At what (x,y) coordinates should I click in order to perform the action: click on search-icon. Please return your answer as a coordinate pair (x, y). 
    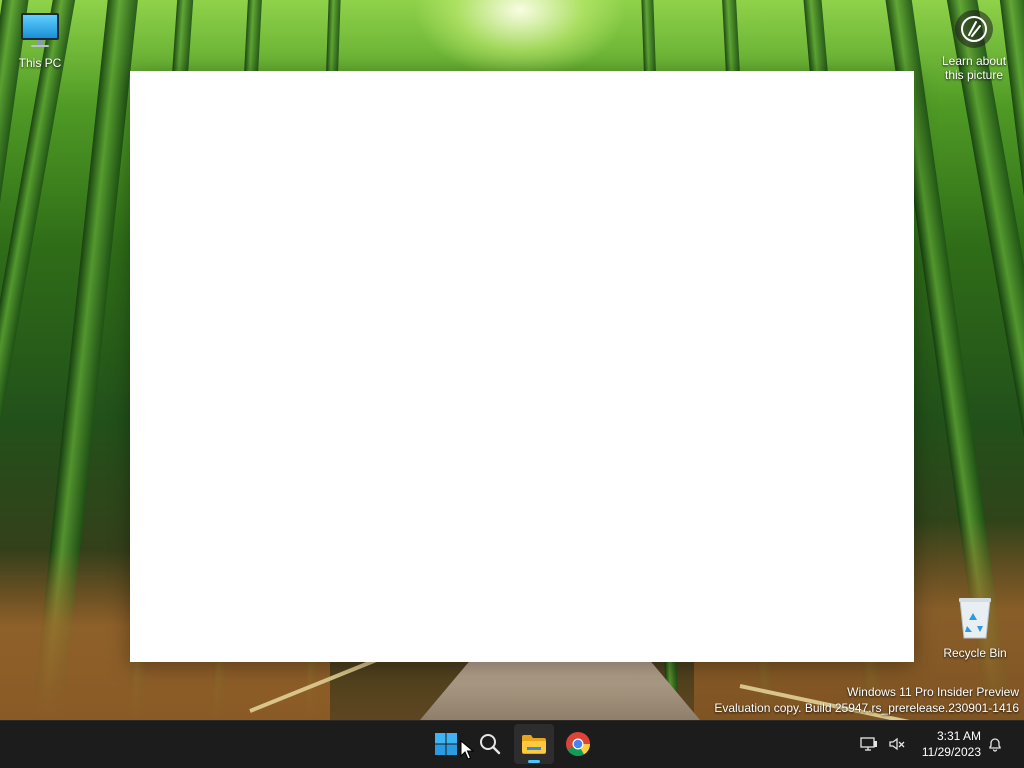
    Looking at the image, I should click on (490, 744).